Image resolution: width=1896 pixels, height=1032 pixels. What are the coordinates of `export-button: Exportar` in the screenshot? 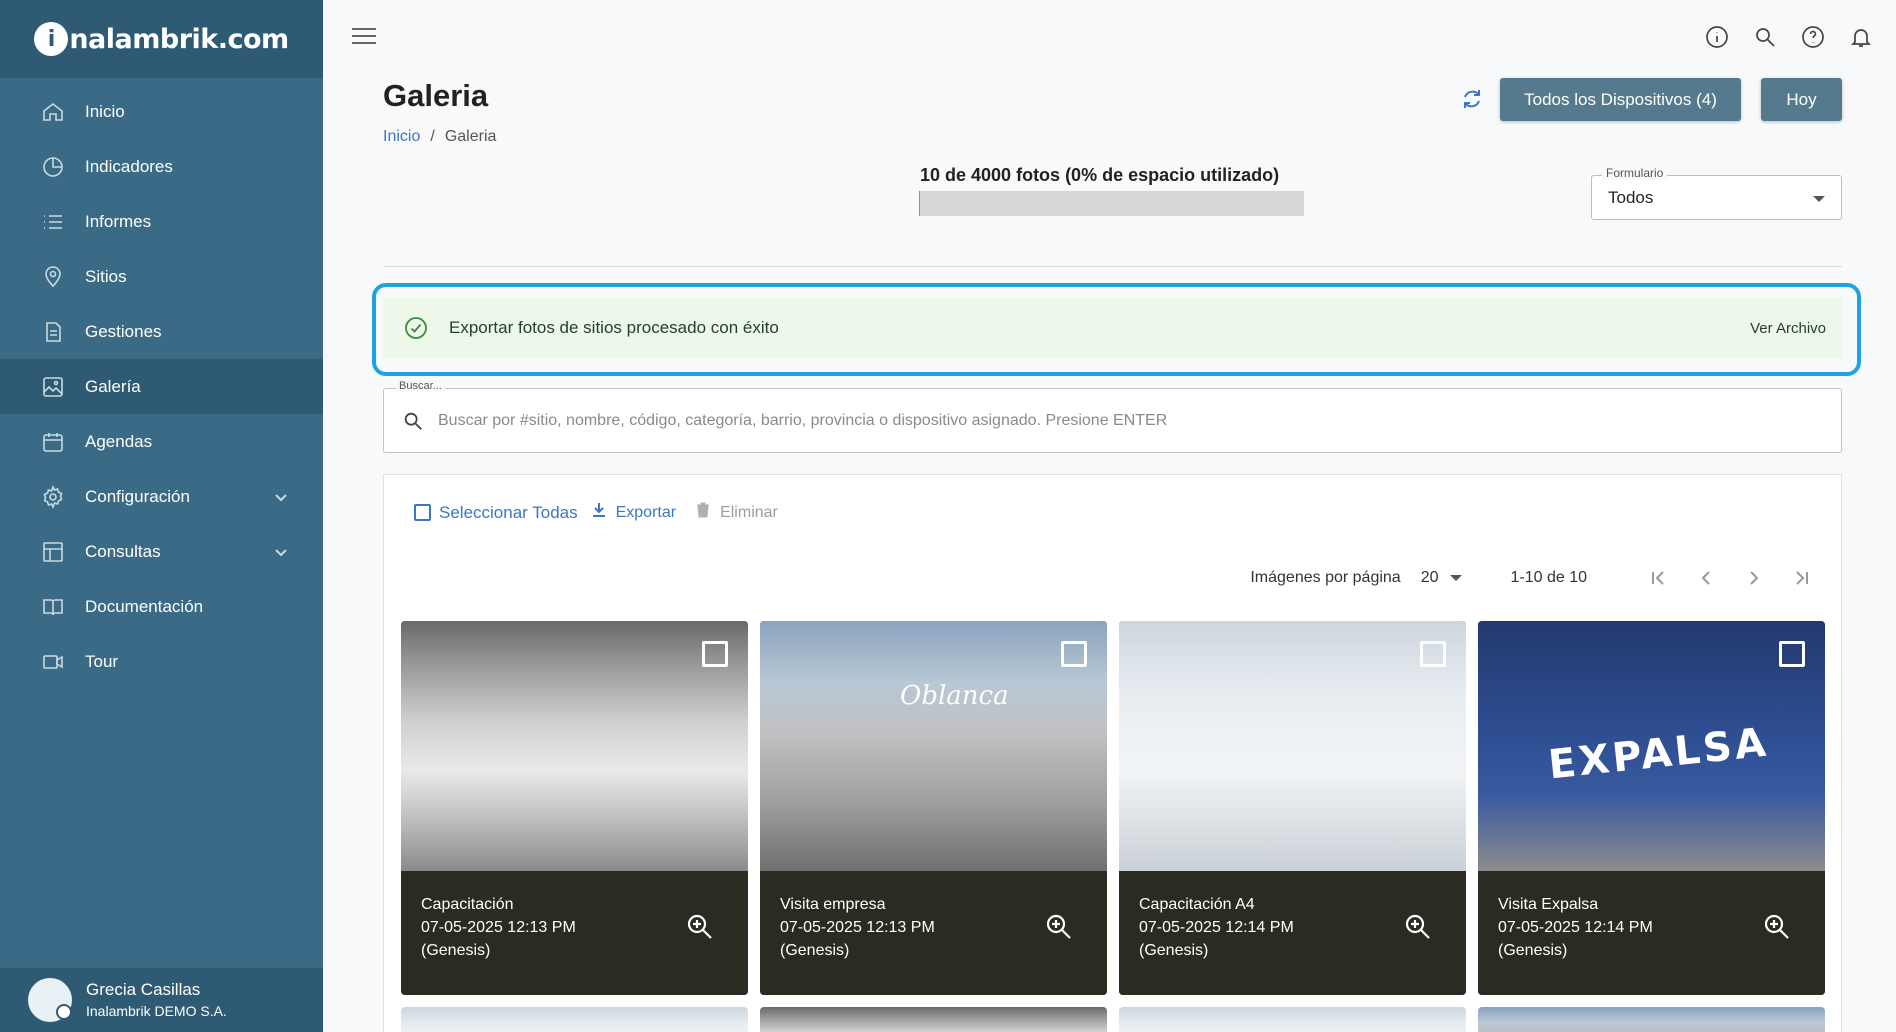 It's located at (633, 512).